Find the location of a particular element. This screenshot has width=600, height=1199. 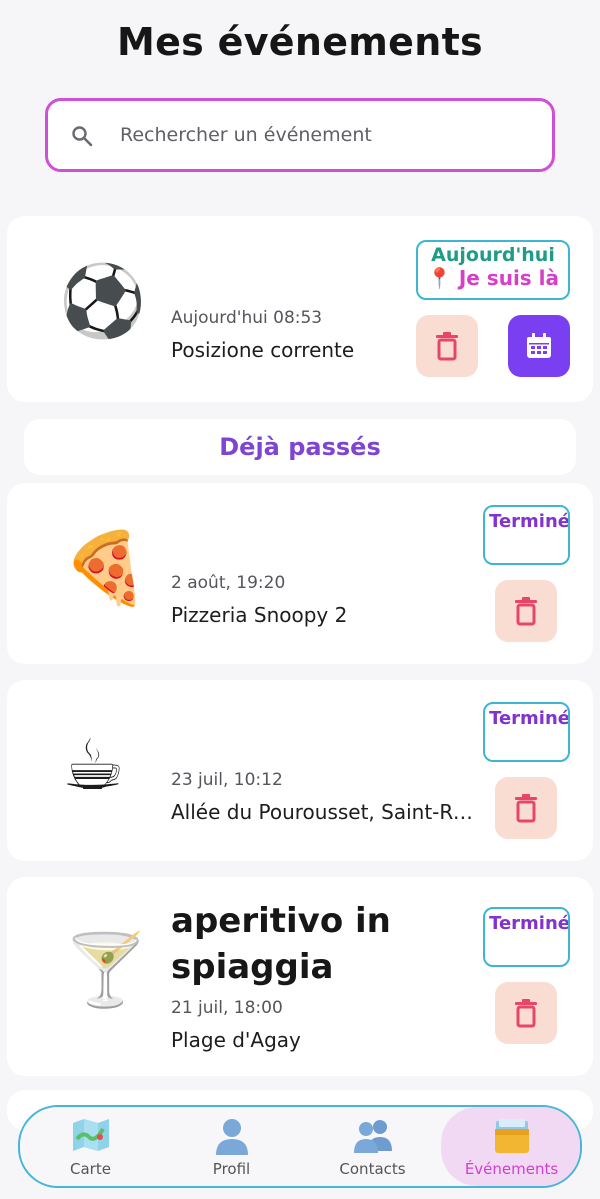

search-input is located at coordinates (330, 135).